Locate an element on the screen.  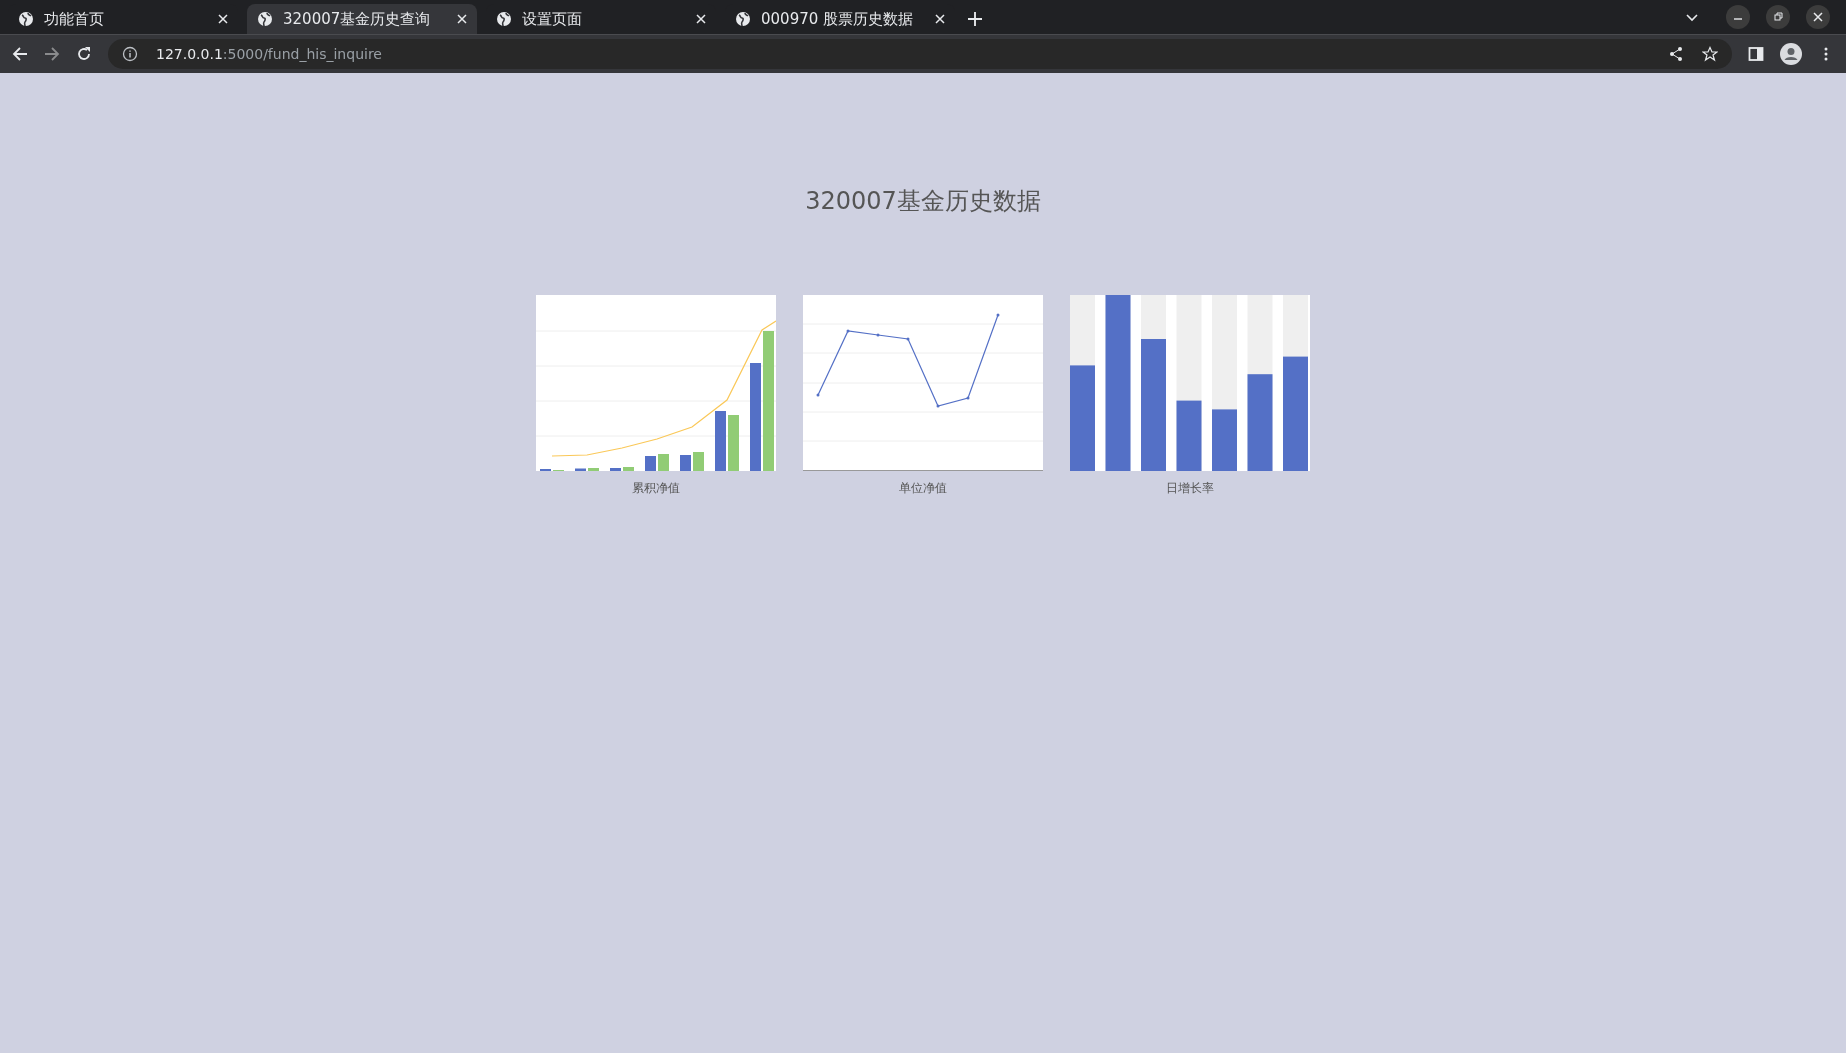
browser-tab: 320007基金历史查询 is located at coordinates (362, 19).